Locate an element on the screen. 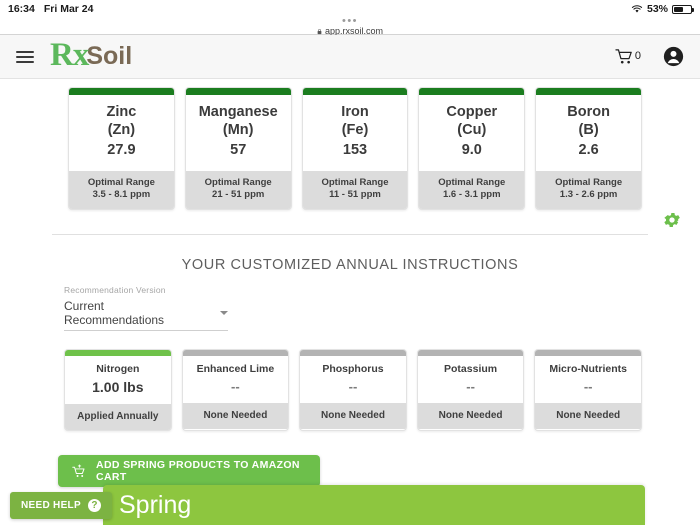 The width and height of the screenshot is (700, 525). status-time: 16:34 is located at coordinates (21, 9).